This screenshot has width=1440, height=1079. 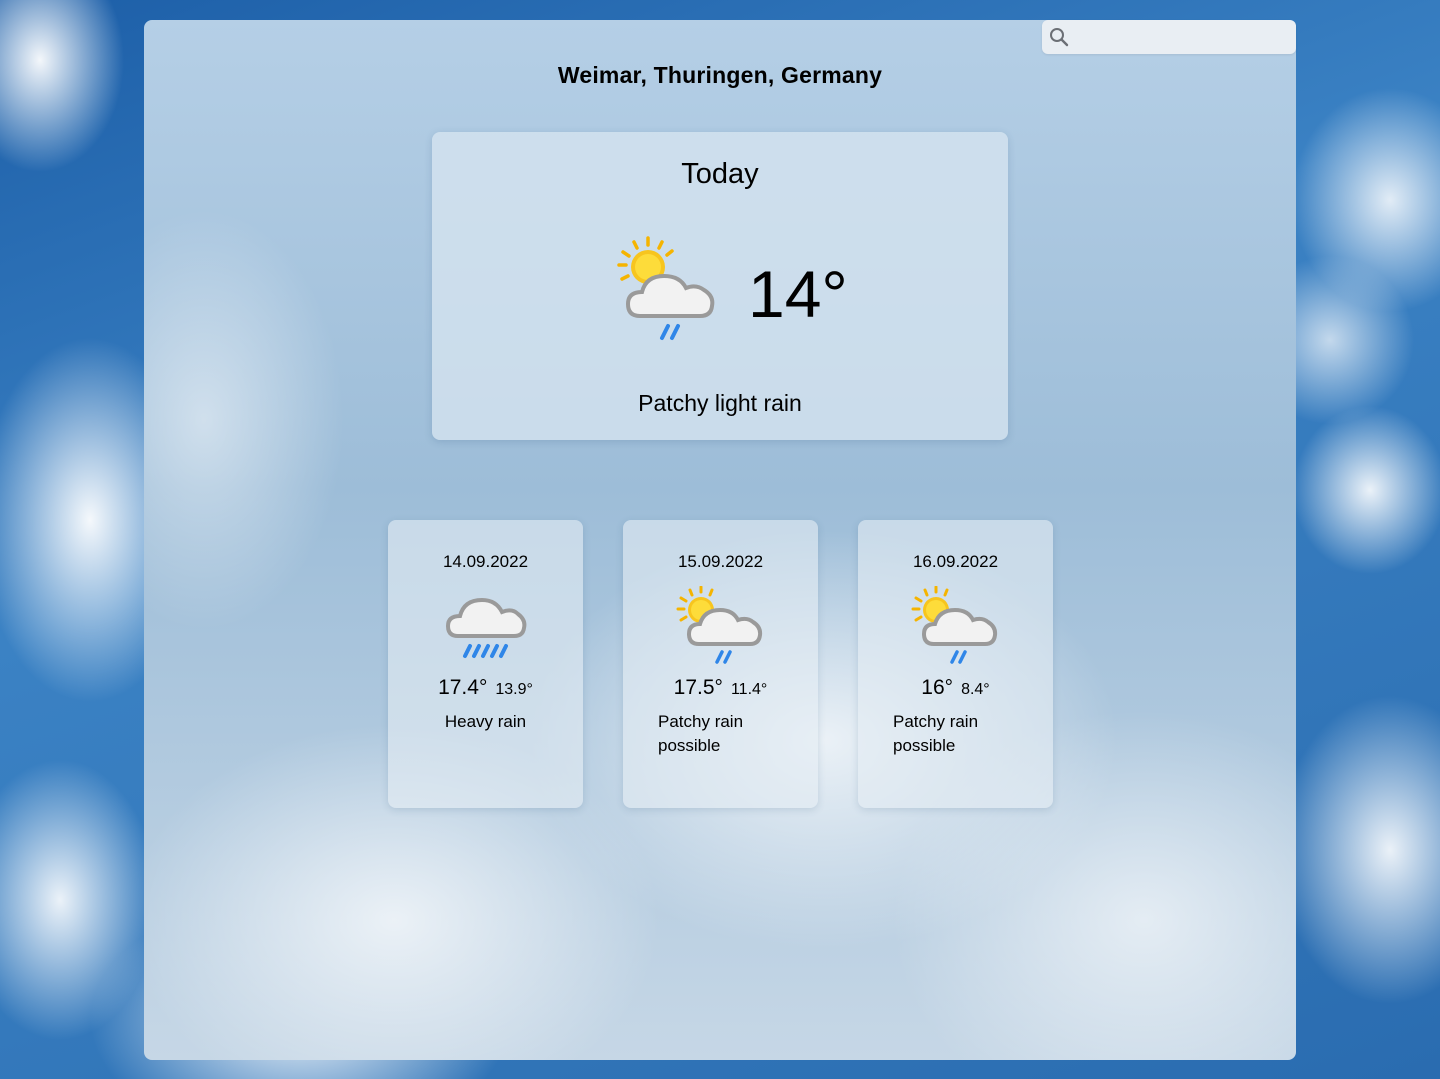 I want to click on forecast-card: 14.09.2022 17.4° 13.9° Heavy rain, so click(x=485, y=664).